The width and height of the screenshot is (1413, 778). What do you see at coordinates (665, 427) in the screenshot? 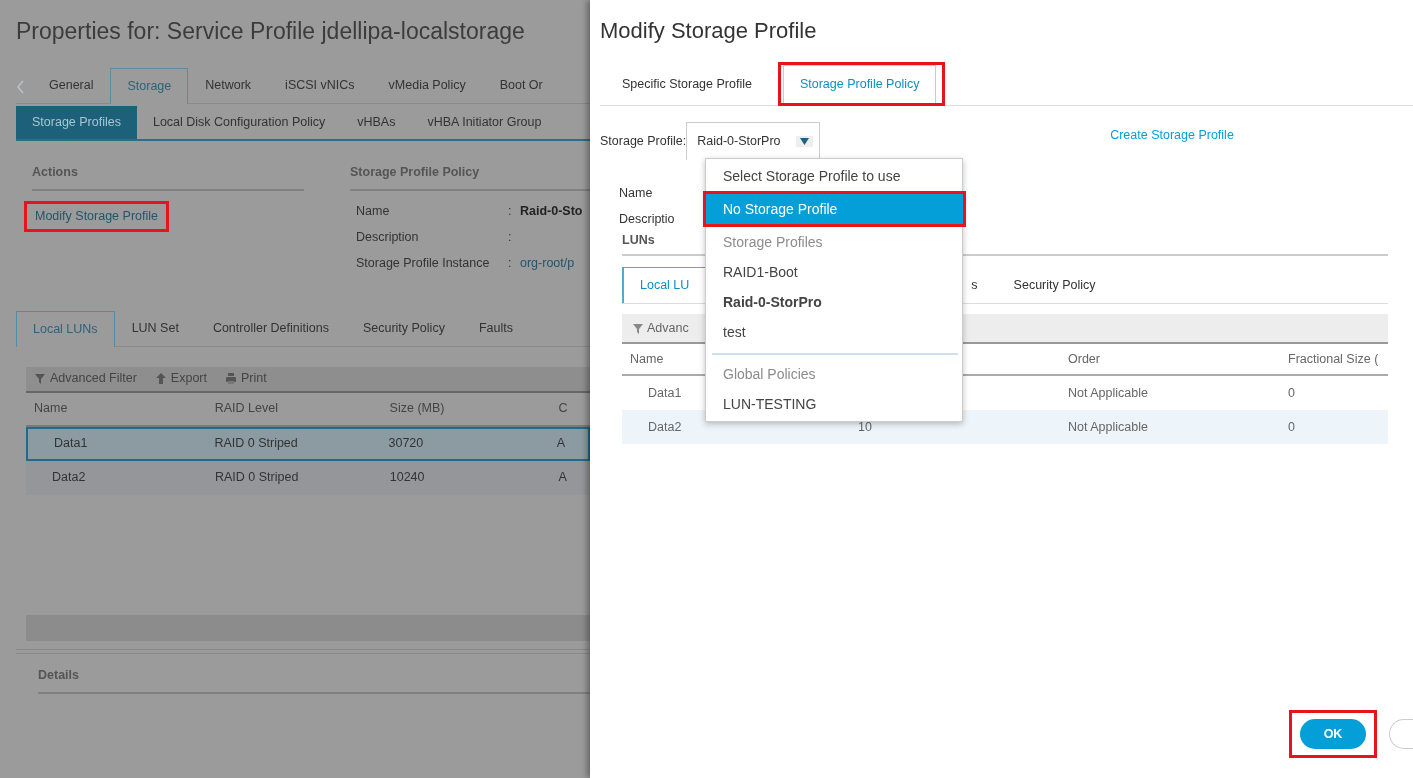
I see `table-cell-text: Data2` at bounding box center [665, 427].